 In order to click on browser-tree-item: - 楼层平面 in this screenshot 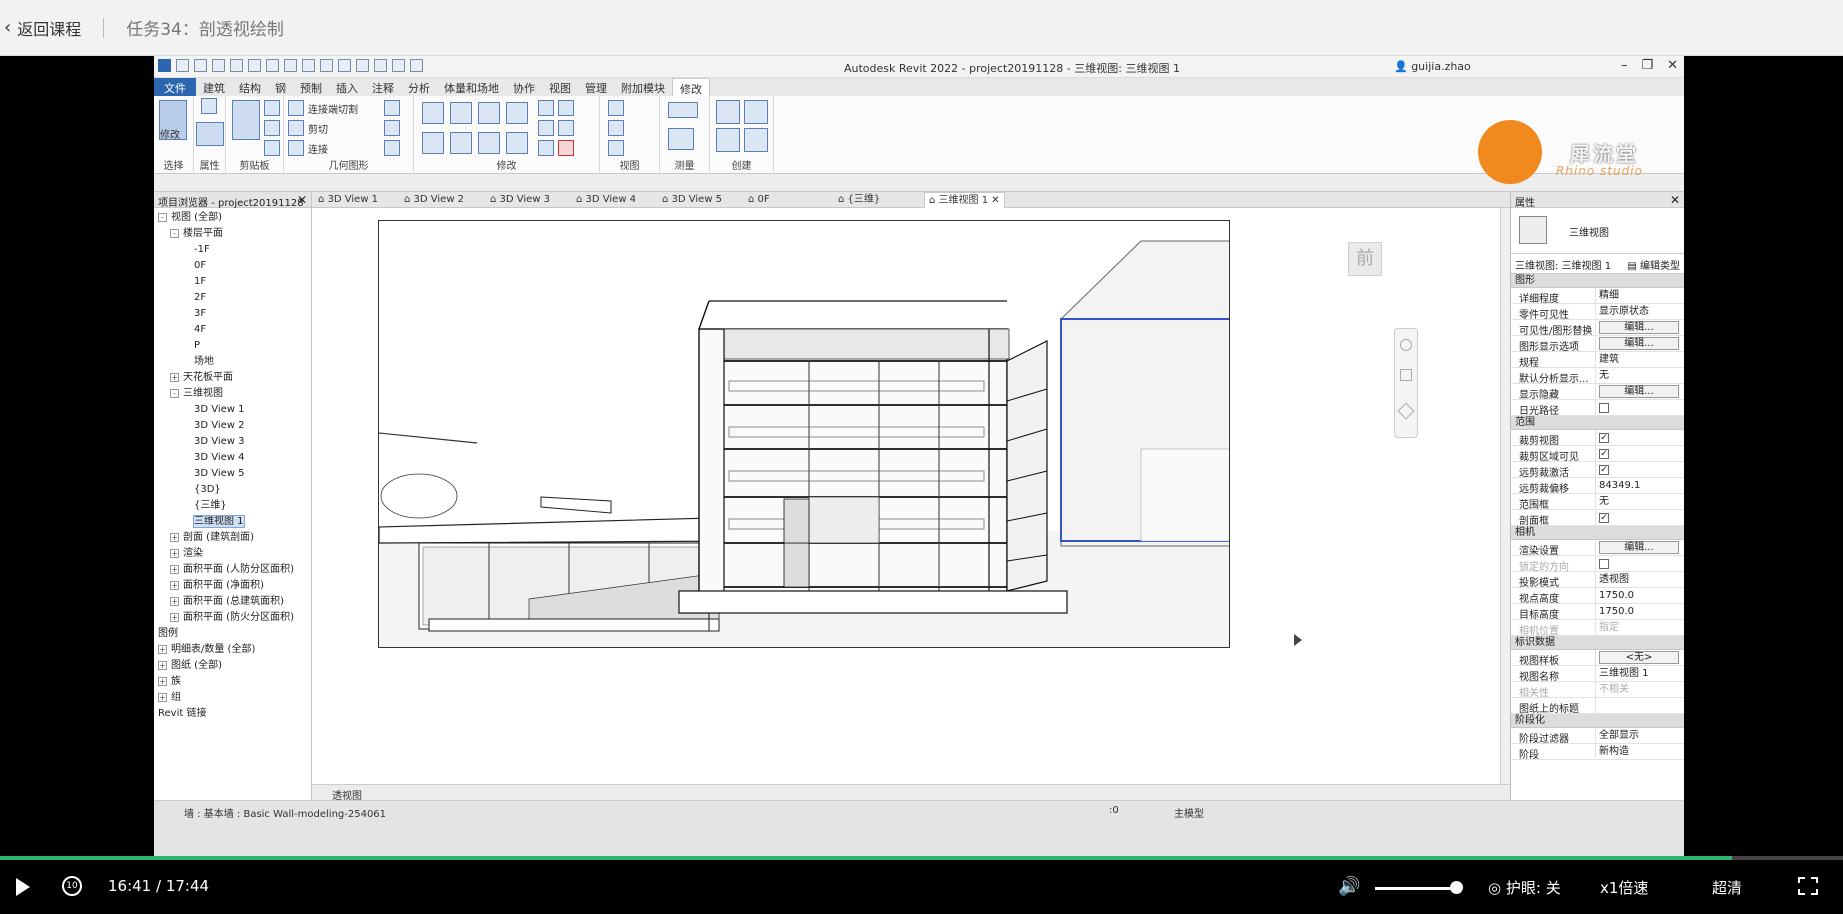, I will do `click(232, 234)`.